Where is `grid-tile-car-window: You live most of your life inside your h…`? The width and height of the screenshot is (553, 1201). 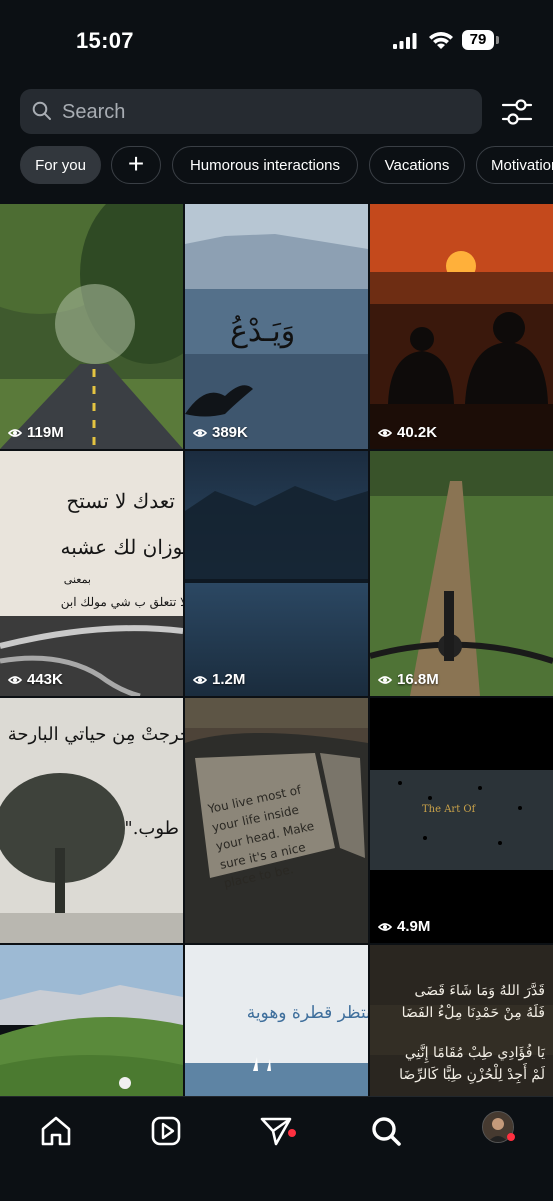 grid-tile-car-window: You live most of your life inside your h… is located at coordinates (276, 820).